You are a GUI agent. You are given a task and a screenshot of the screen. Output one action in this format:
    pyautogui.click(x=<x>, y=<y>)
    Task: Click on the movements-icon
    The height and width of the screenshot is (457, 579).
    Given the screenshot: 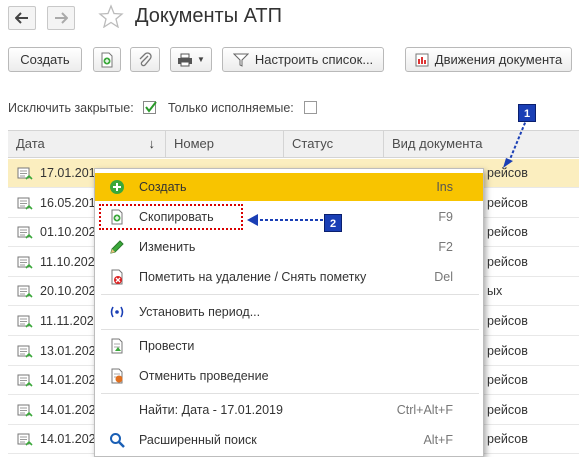 What is the action you would take?
    pyautogui.click(x=422, y=59)
    